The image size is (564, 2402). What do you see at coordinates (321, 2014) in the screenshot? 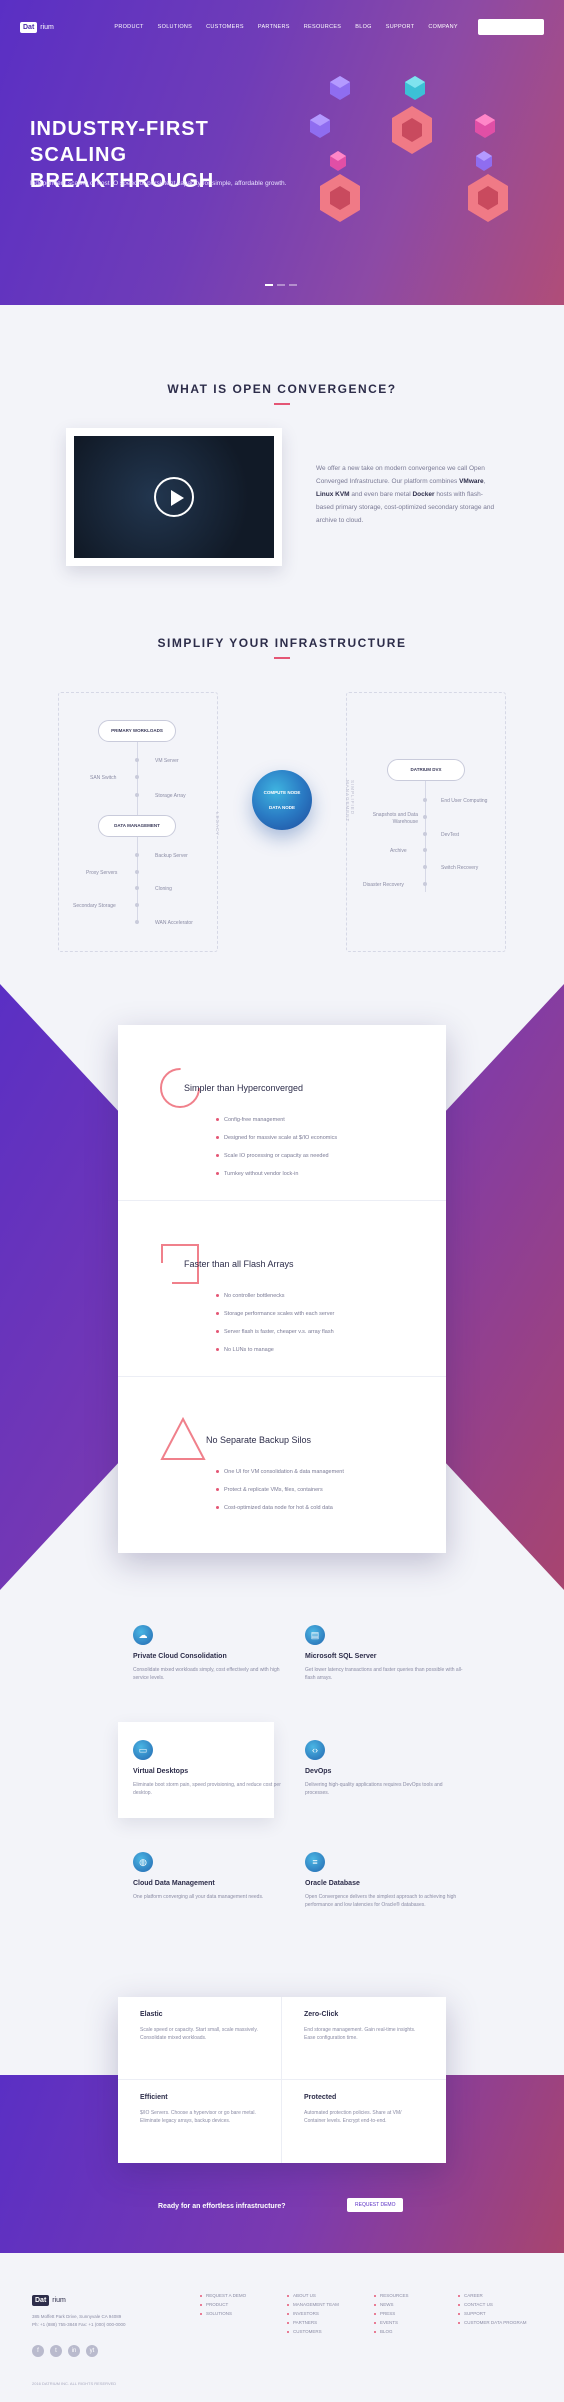
I see `benefit-title: Zero-Click` at bounding box center [321, 2014].